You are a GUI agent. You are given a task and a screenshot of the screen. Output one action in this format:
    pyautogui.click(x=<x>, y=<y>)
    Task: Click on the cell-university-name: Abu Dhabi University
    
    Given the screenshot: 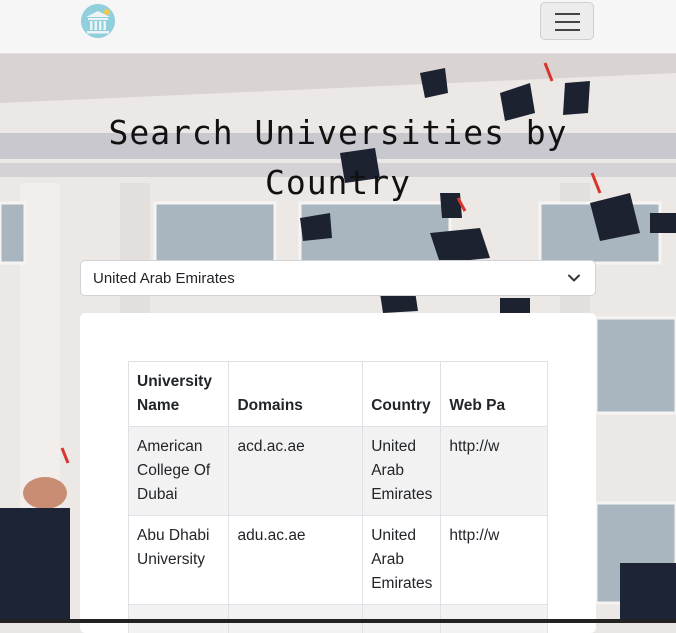 What is the action you would take?
    pyautogui.click(x=179, y=560)
    